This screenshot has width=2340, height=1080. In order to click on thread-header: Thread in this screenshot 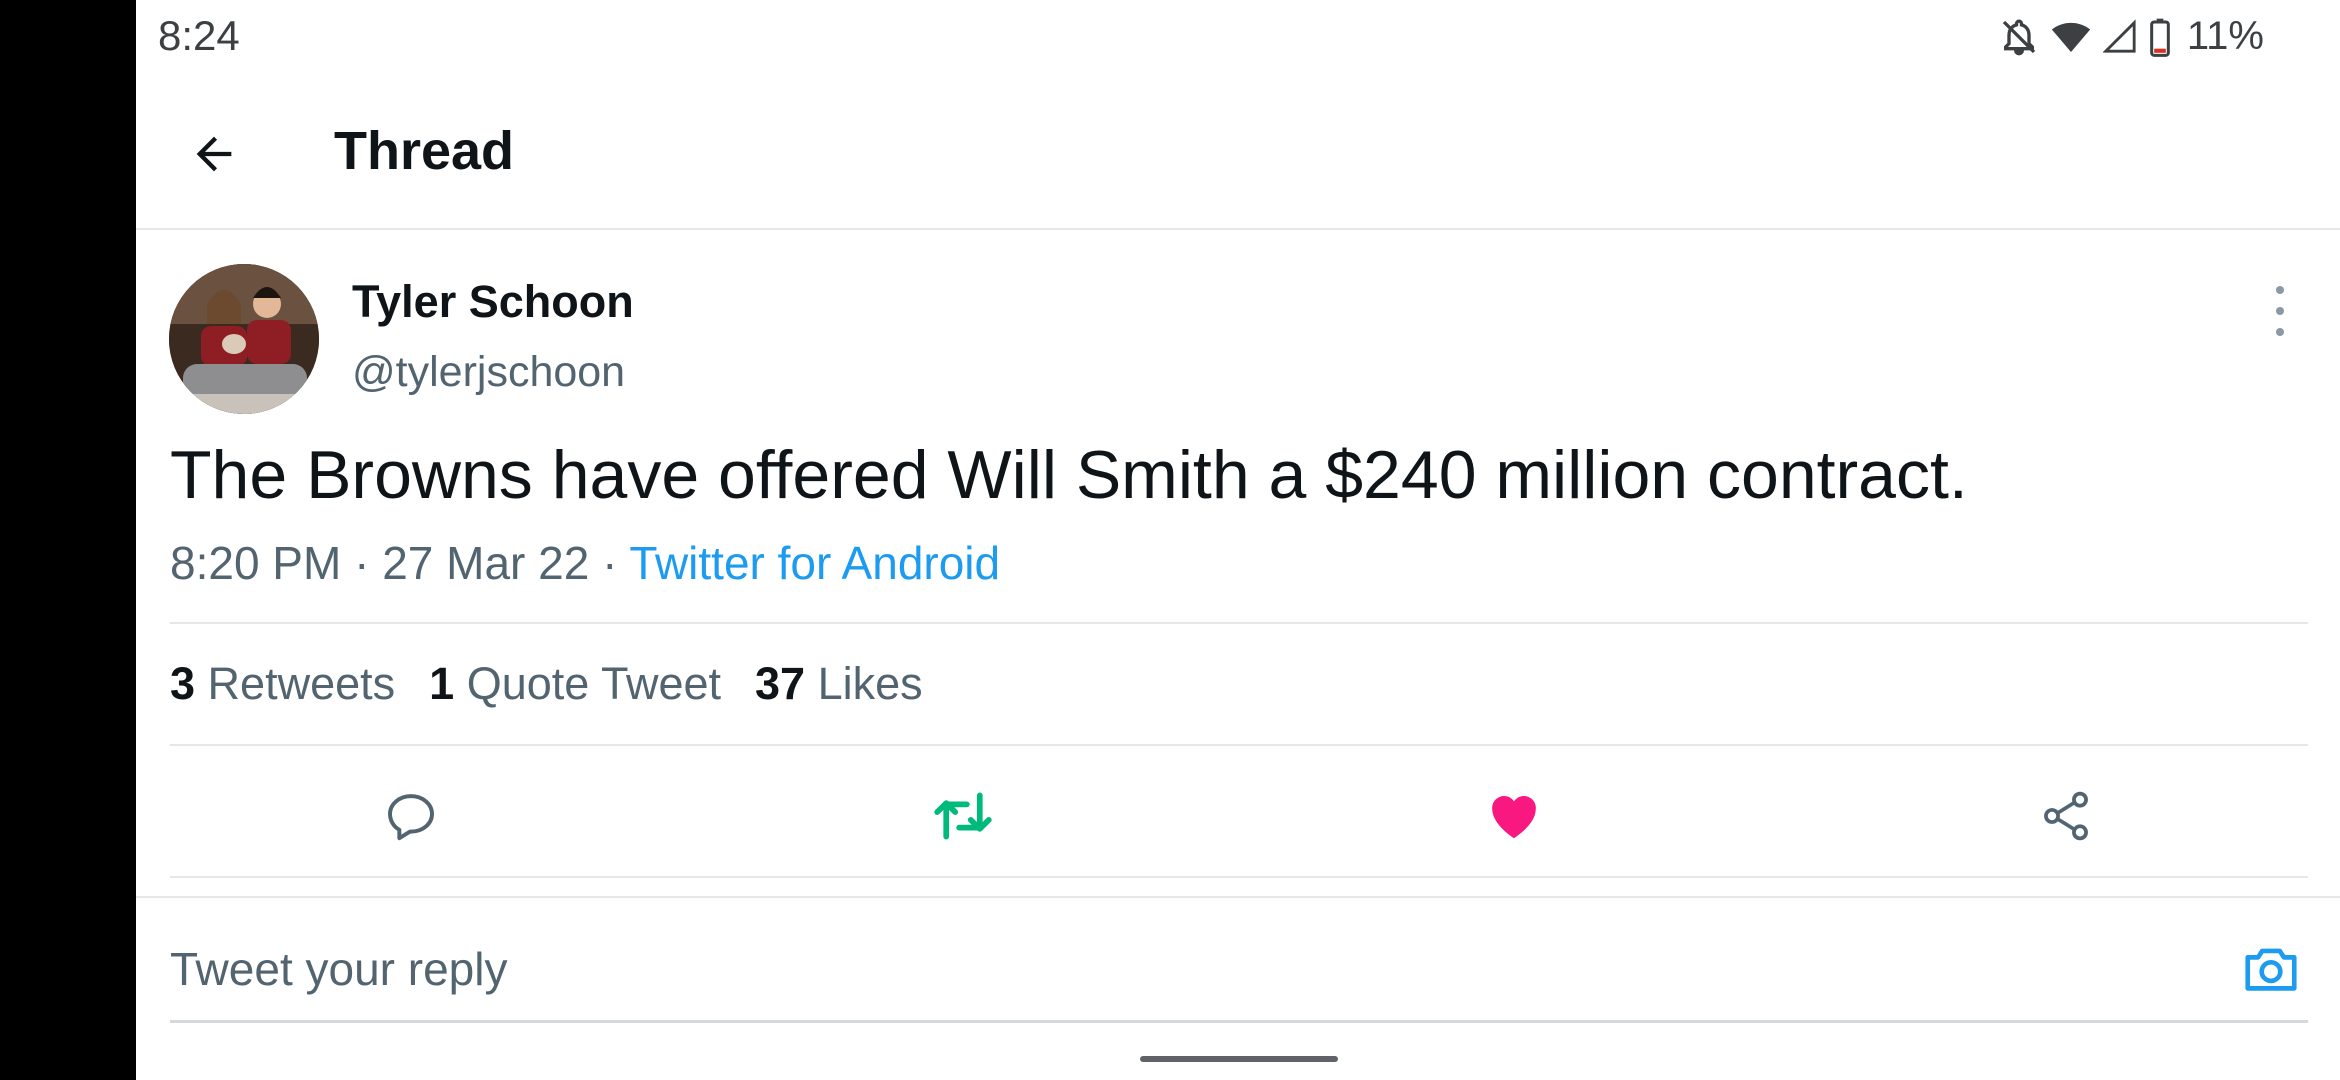, I will do `click(1238, 153)`.